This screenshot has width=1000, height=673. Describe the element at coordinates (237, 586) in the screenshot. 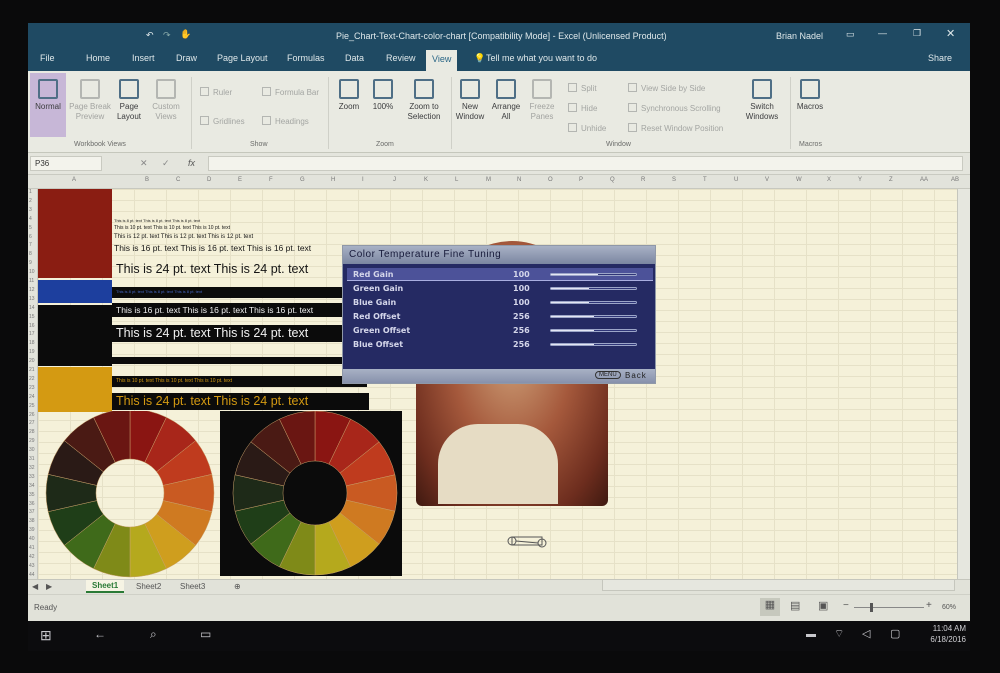

I see `new-sheet-icon: ⊕` at that location.